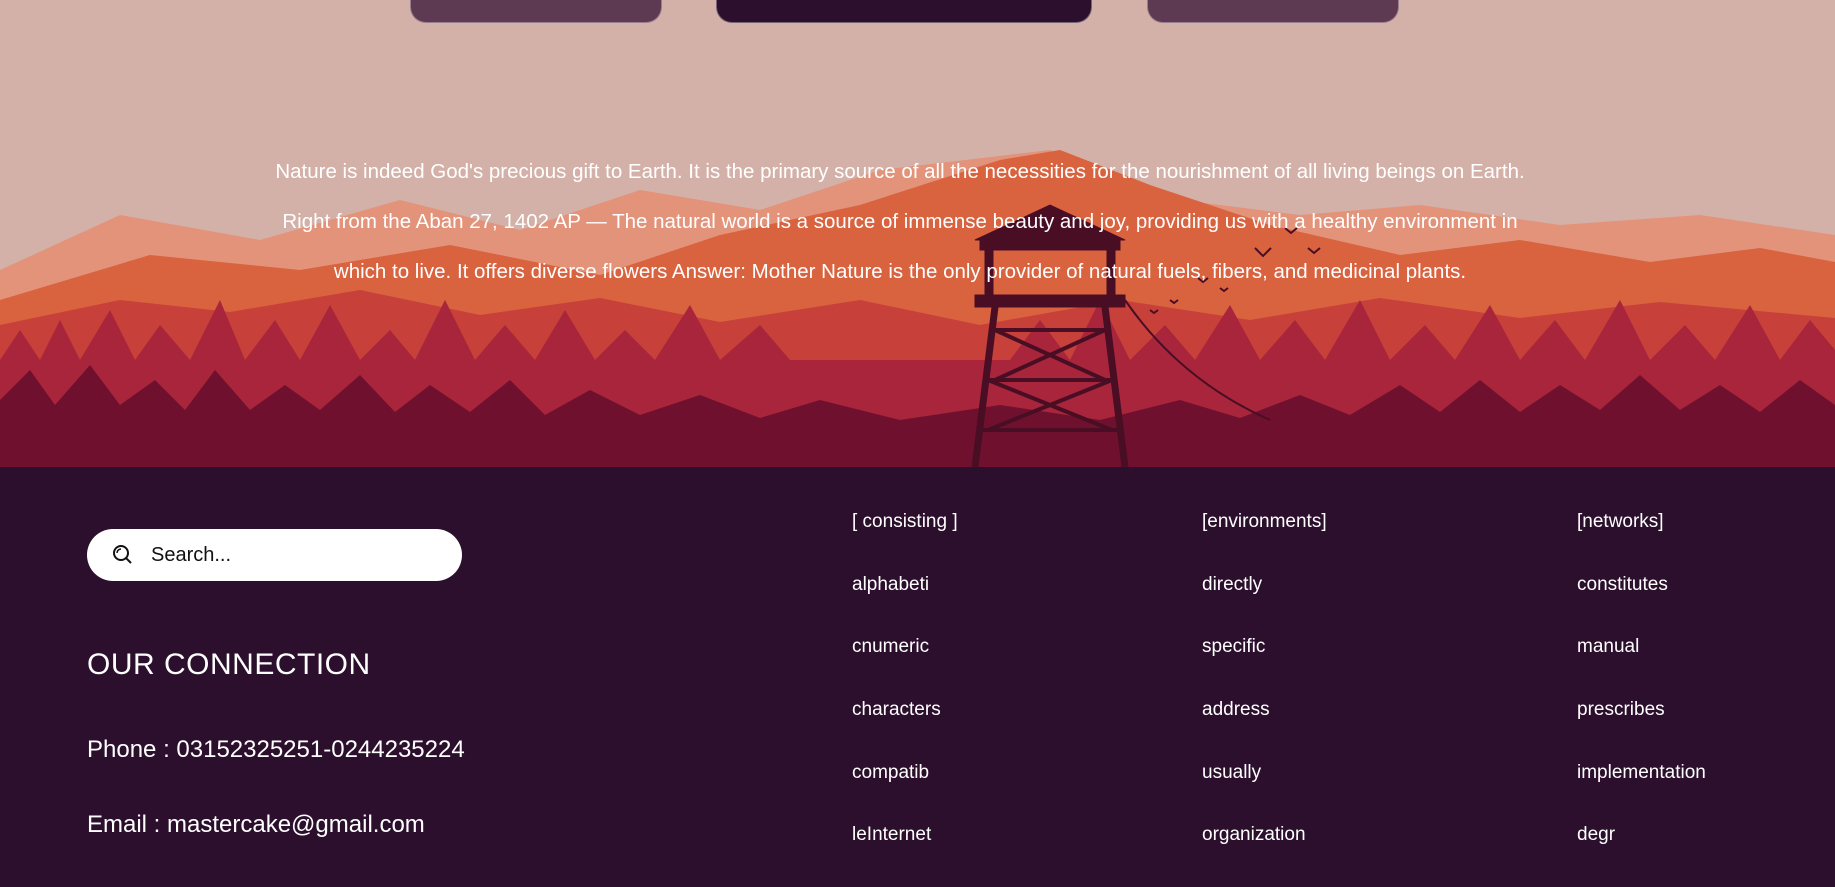 This screenshot has height=887, width=1835. I want to click on top-tab-right, so click(1273, 11).